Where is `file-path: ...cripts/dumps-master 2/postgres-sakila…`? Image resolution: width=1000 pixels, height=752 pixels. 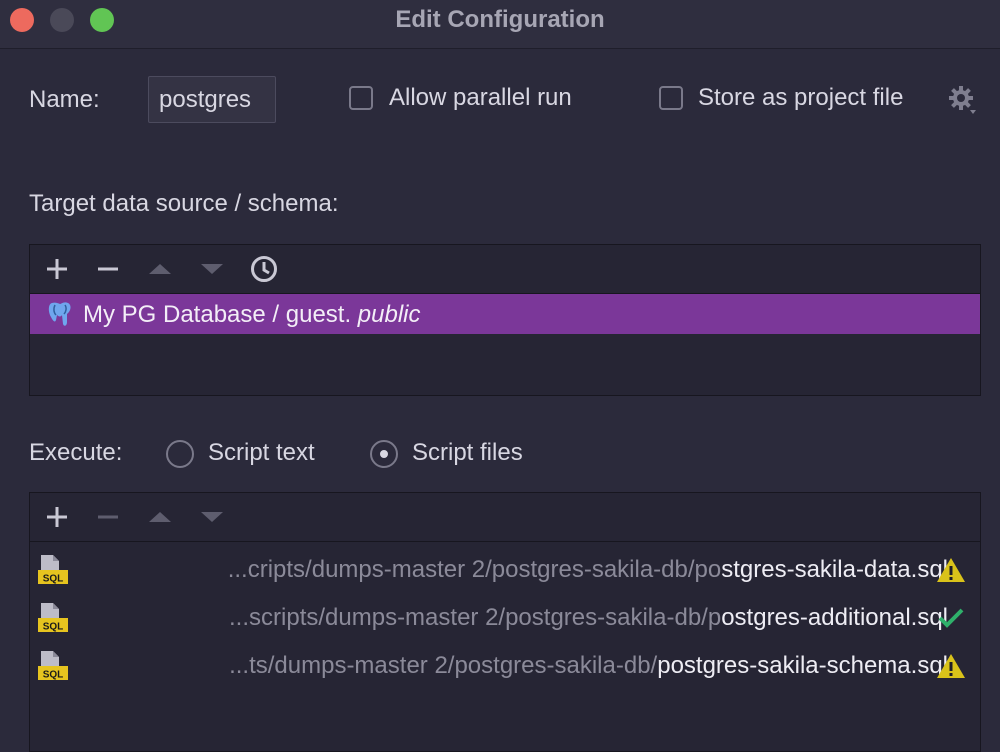 file-path: ...cripts/dumps-master 2/postgres-sakila… is located at coordinates (587, 569).